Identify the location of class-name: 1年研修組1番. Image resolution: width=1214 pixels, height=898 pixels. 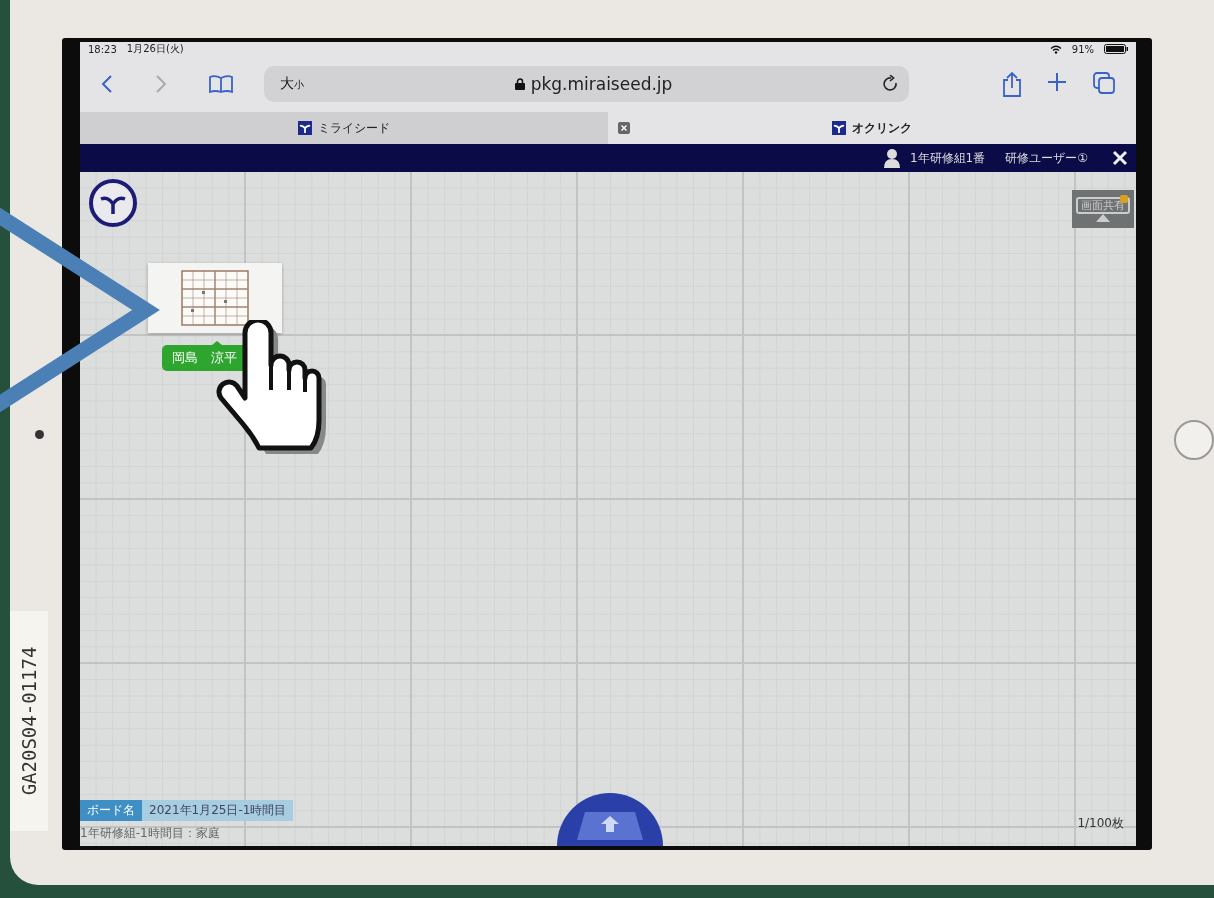
(947, 158).